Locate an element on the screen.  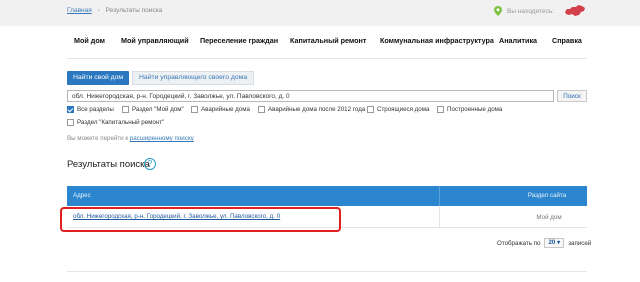
filter-under-construction: Строящиеся дома is located at coordinates (398, 109).